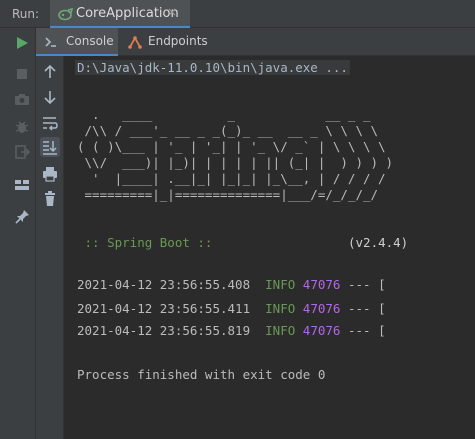 This screenshot has height=439, width=475. I want to click on print-icon, so click(50, 174).